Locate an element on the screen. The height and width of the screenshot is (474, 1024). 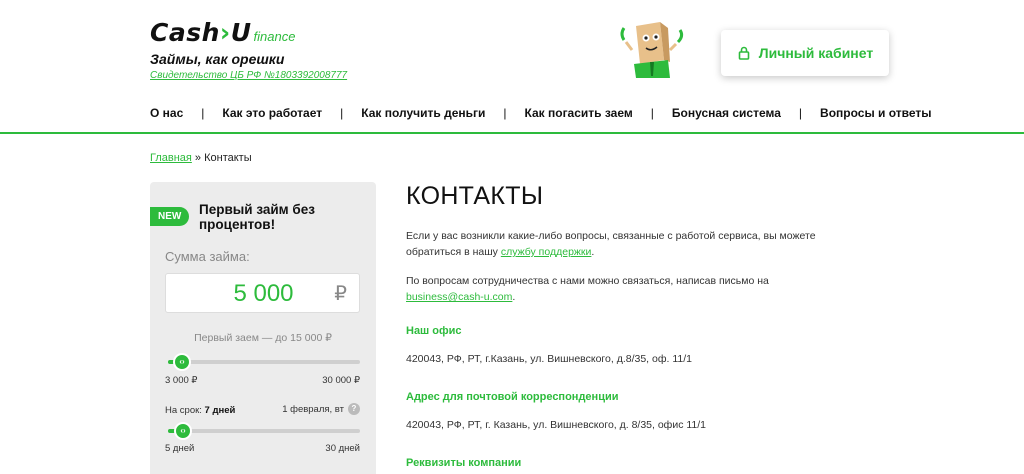
term-date: 1 февраля, вт ? is located at coordinates (321, 409).